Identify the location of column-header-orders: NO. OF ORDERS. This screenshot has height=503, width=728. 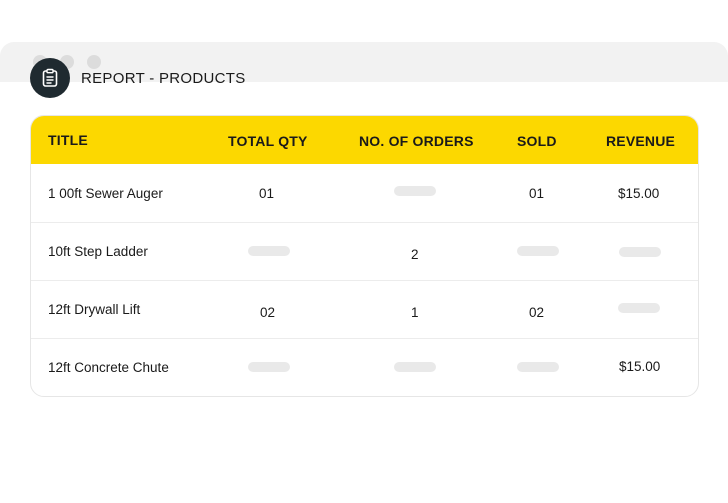
(416, 141).